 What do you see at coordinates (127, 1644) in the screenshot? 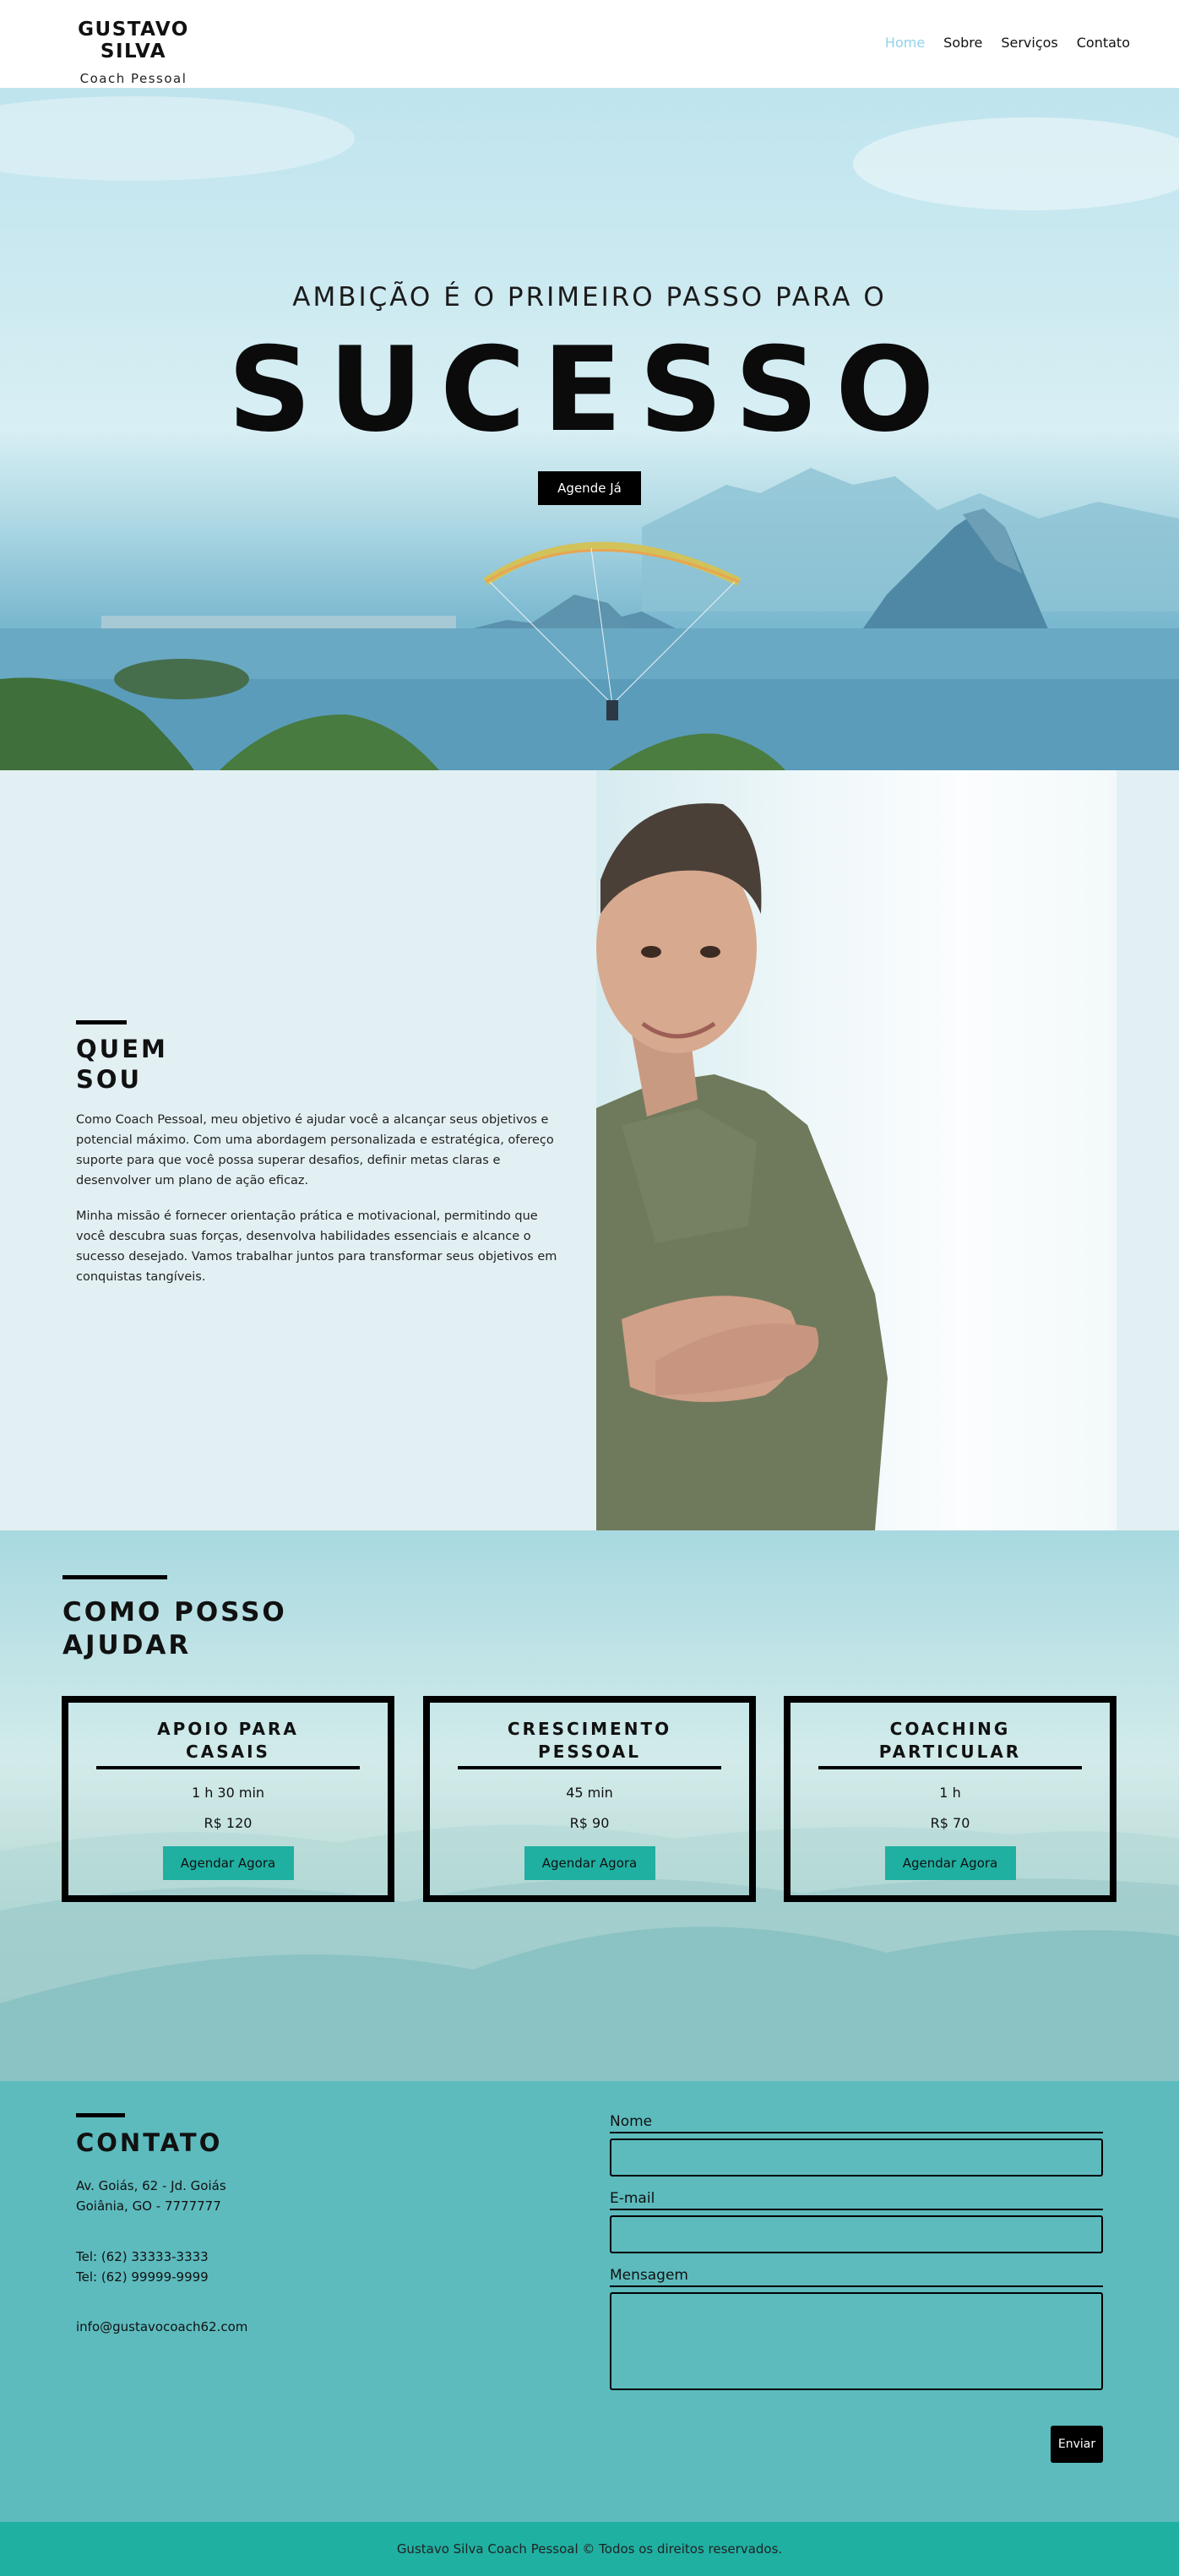
I see `services-title-line2: AJUDAR` at bounding box center [127, 1644].